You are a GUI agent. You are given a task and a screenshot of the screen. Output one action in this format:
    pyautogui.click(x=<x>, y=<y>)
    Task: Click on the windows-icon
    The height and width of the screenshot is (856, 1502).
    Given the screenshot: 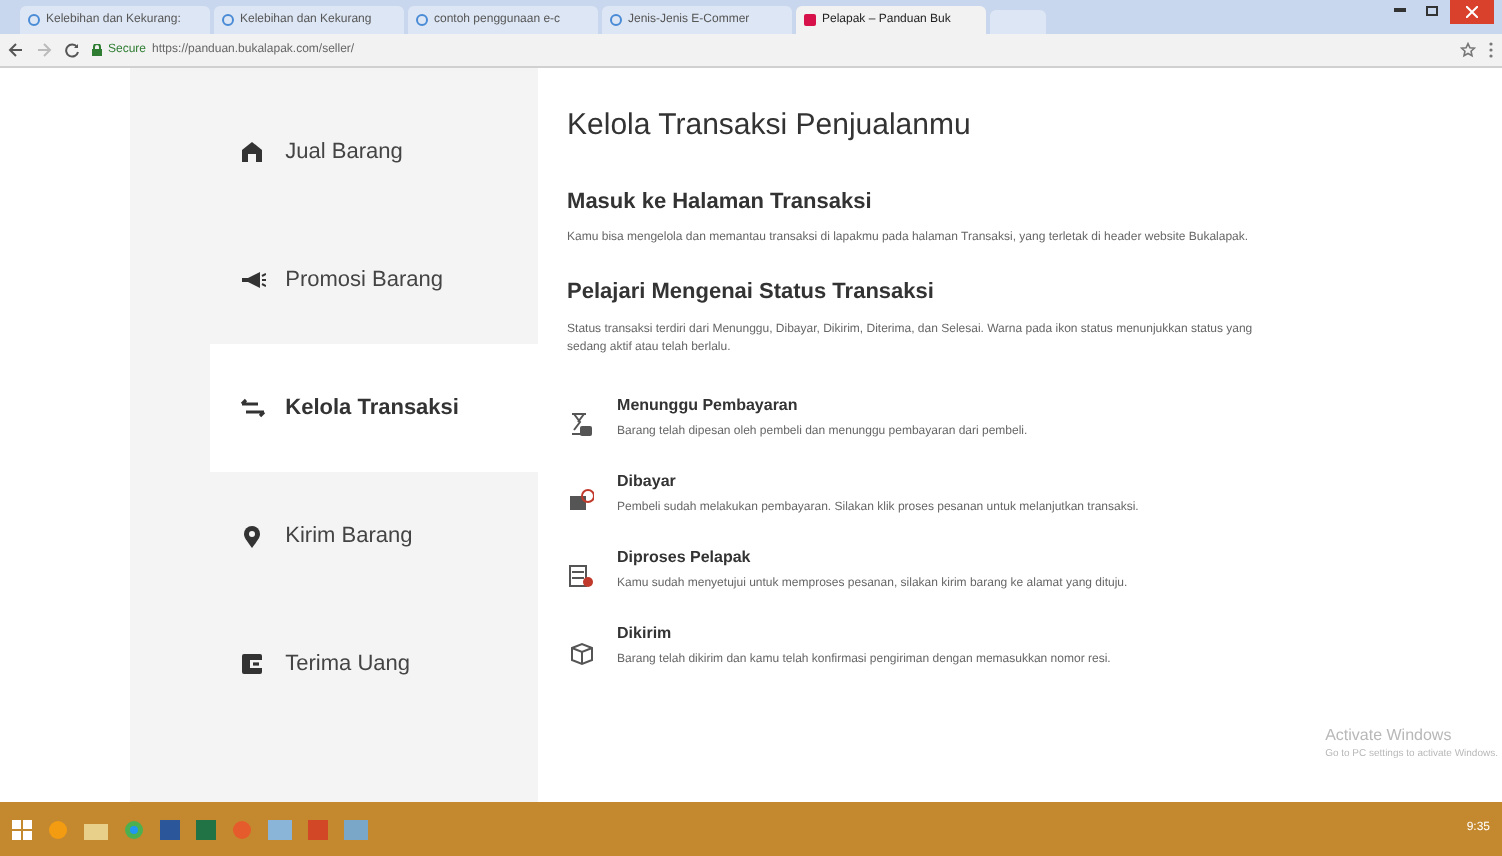 What is the action you would take?
    pyautogui.click(x=22, y=829)
    